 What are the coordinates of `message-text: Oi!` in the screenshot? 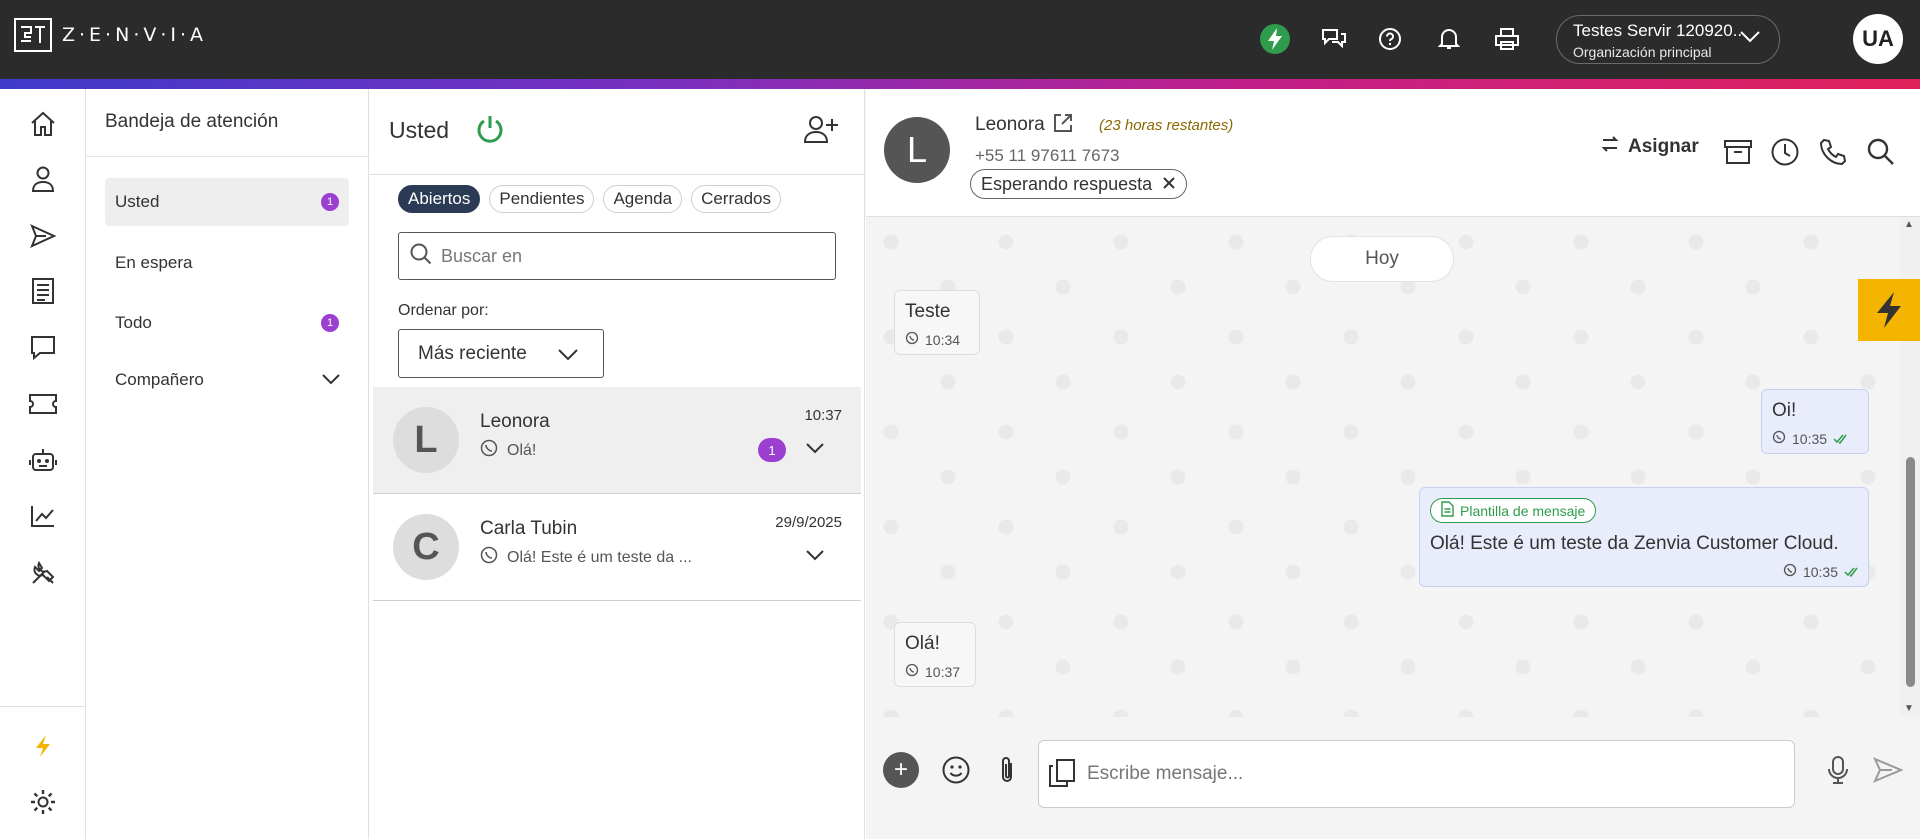 It's located at (1784, 410).